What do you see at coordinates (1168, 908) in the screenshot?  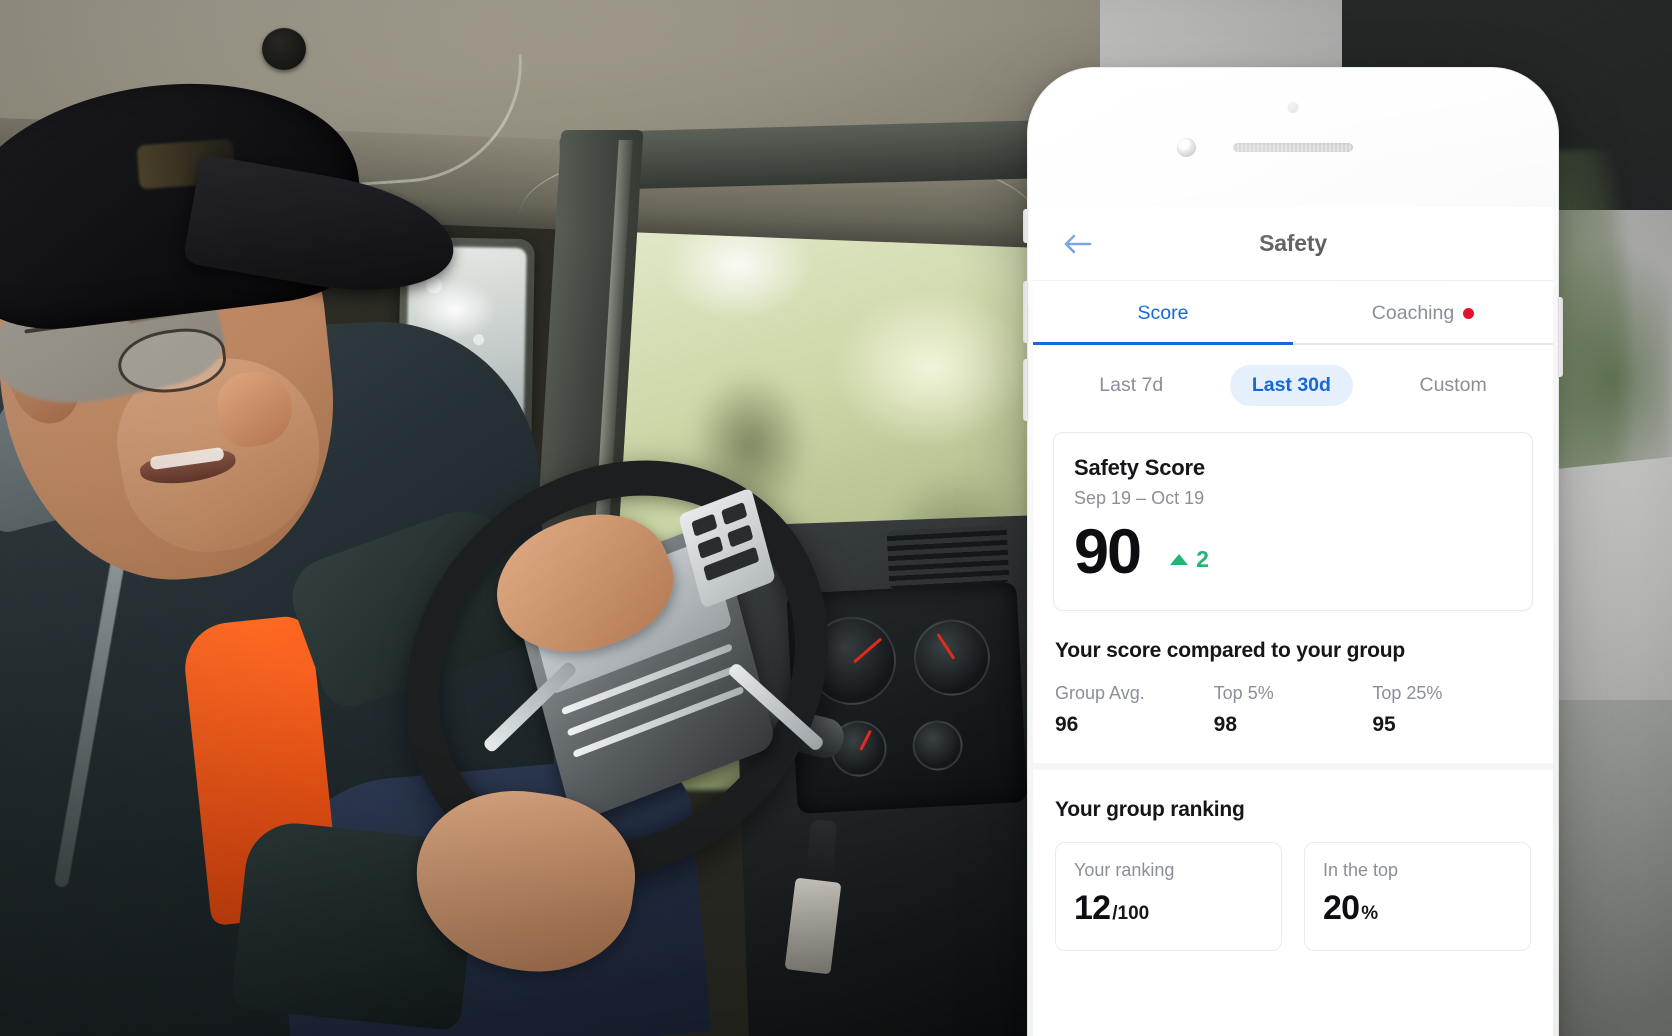 I see `rank-value: 12 /100` at bounding box center [1168, 908].